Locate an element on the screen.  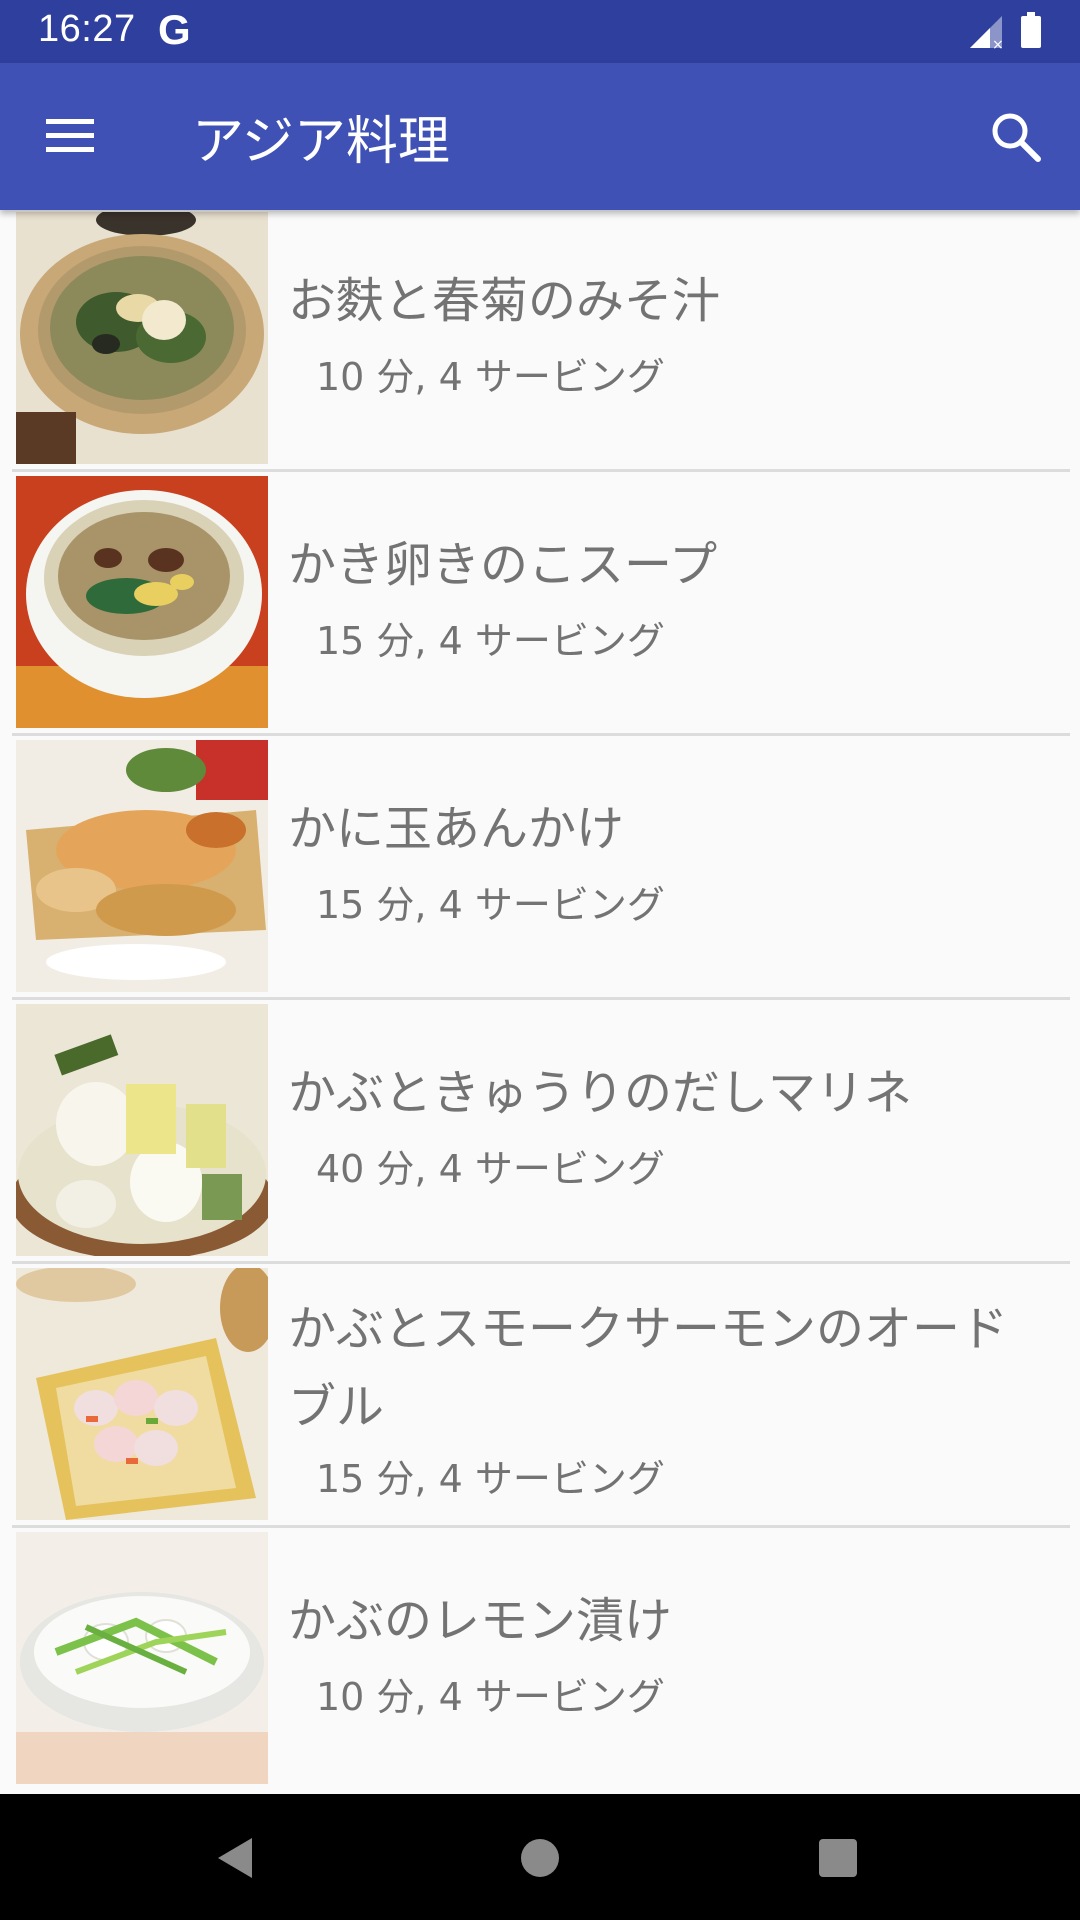
status-bar: 16:27 G × is located at coordinates (540, 31).